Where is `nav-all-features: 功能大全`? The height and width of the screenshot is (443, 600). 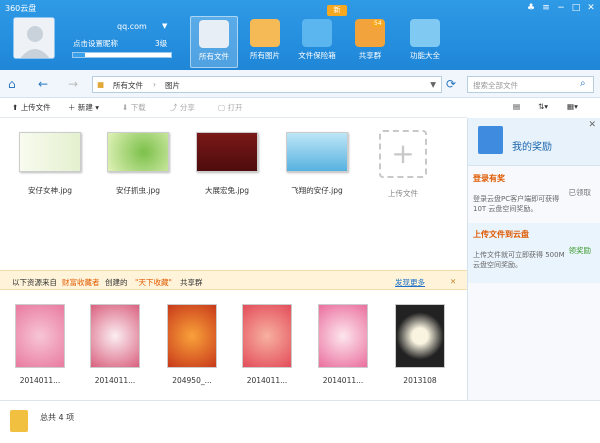 nav-all-features: 功能大全 is located at coordinates (425, 42).